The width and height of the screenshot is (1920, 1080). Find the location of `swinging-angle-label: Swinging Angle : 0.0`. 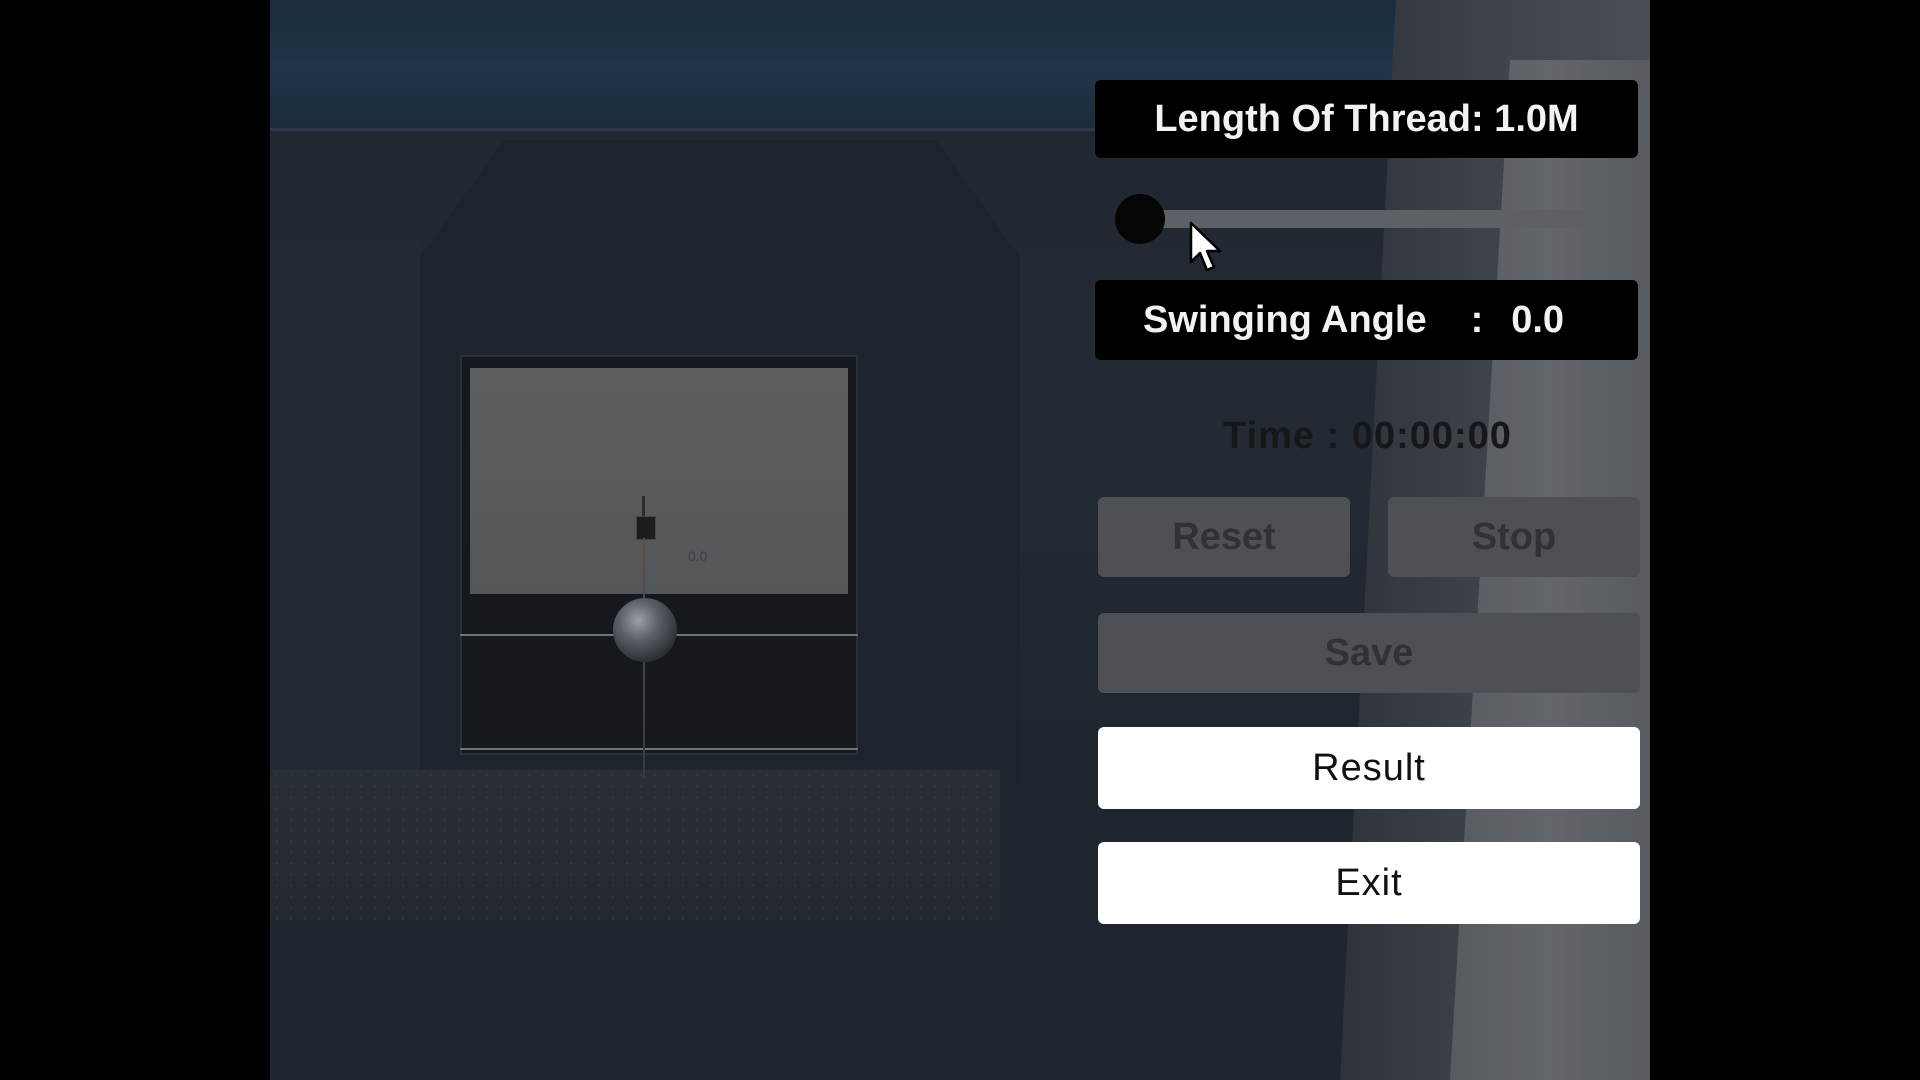

swinging-angle-label: Swinging Angle : 0.0 is located at coordinates (1366, 320).